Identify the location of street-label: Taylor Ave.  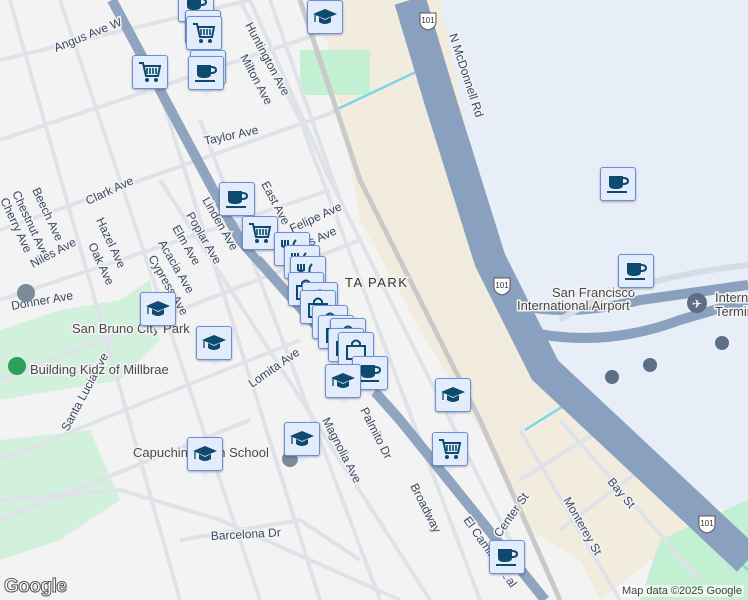
(231, 135).